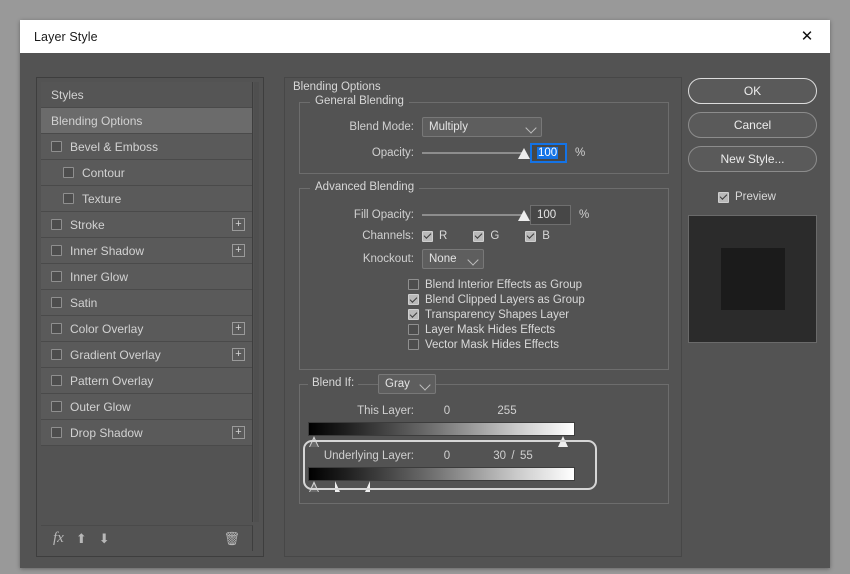 The image size is (850, 574). I want to click on advanced-option-blend-interior-effects-as-group: Blend Interior Effects as Group, so click(496, 284).